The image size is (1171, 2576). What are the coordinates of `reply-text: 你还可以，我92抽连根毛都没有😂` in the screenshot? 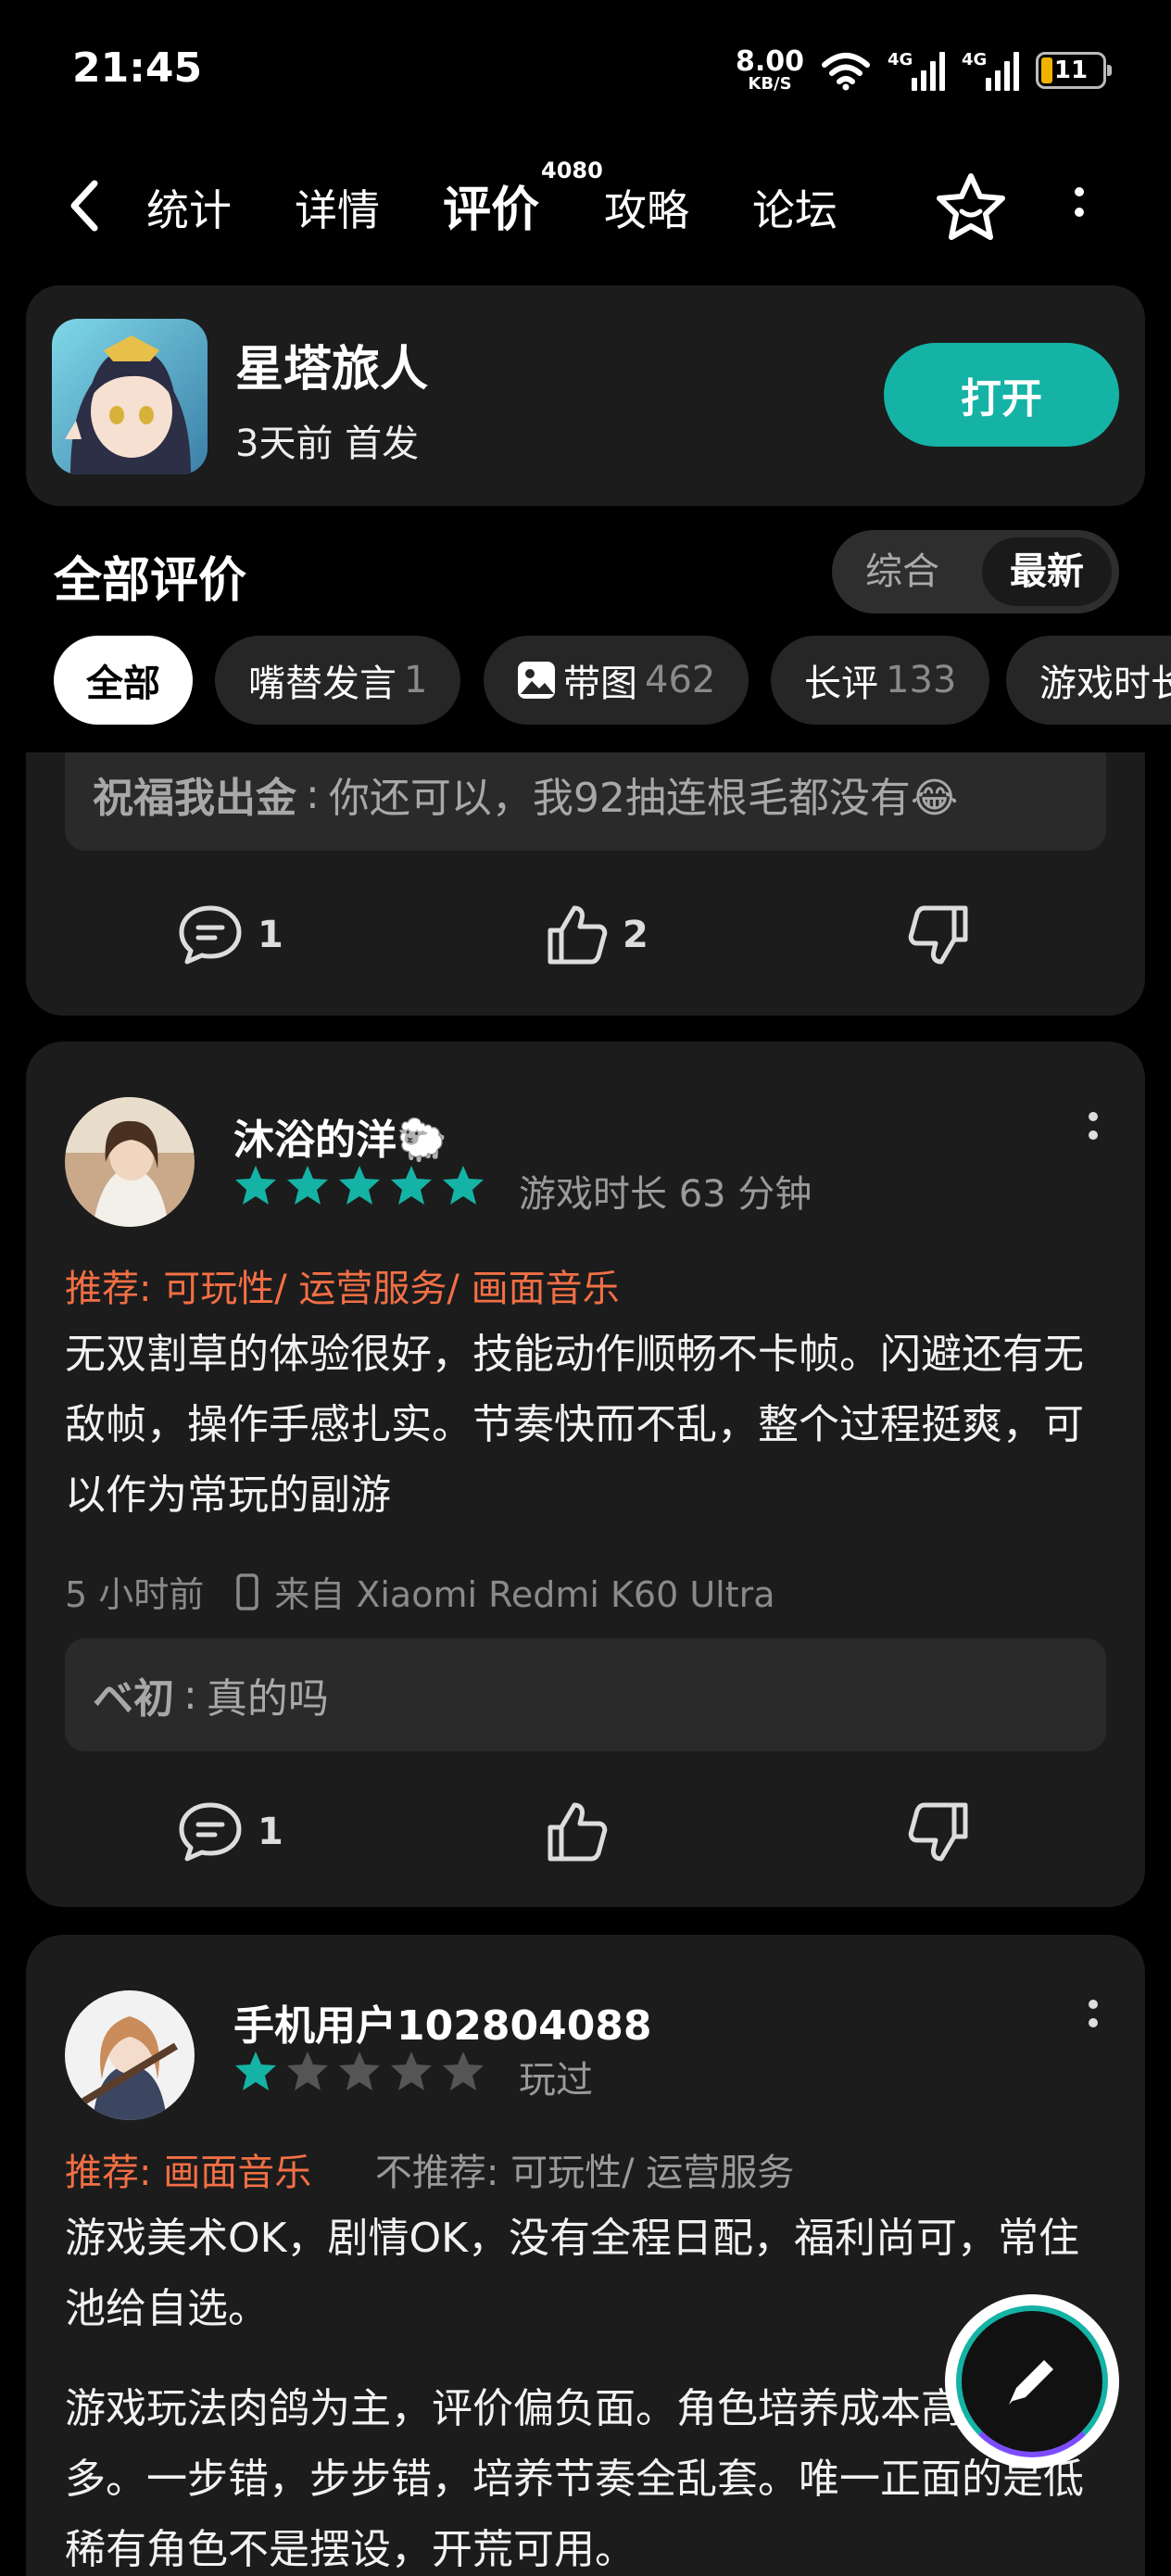 It's located at (644, 798).